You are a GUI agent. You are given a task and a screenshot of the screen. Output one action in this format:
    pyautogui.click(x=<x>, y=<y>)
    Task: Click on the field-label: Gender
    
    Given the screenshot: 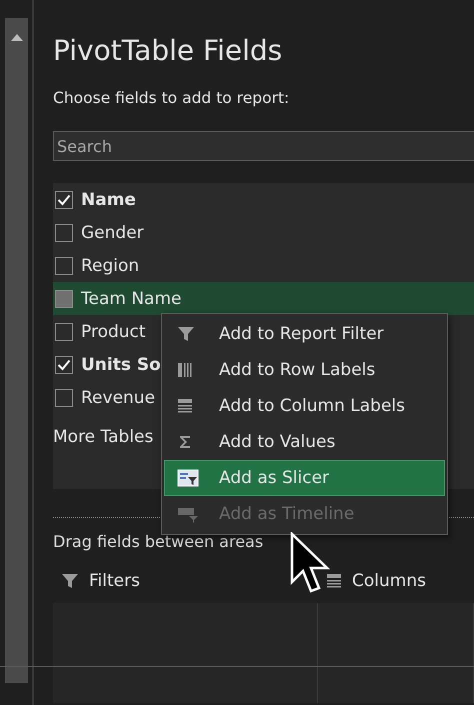 What is the action you would take?
    pyautogui.click(x=112, y=232)
    